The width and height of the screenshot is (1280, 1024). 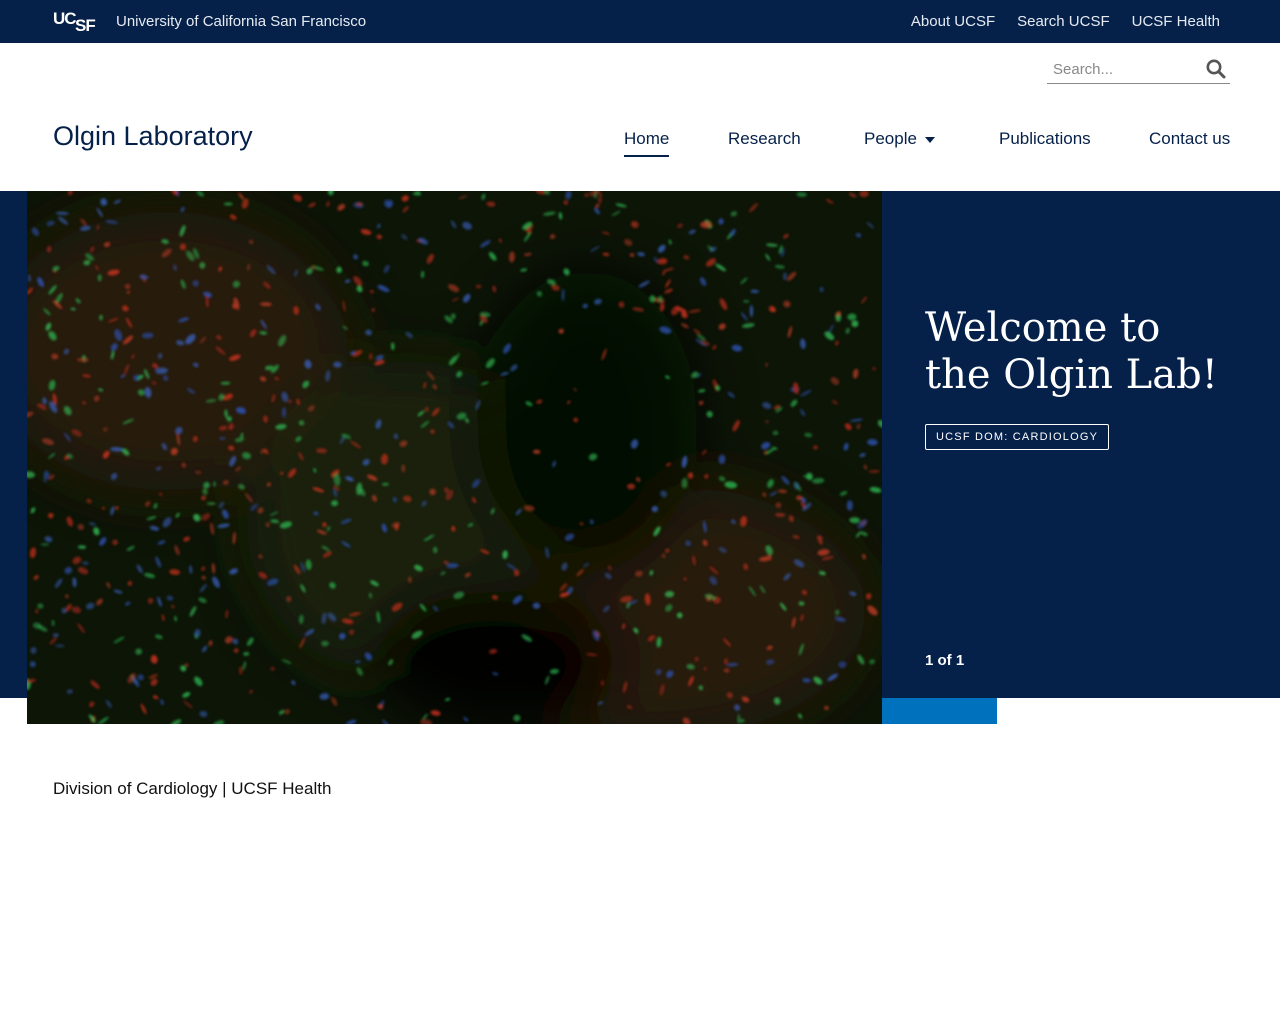 I want to click on search-button, so click(x=1216, y=69).